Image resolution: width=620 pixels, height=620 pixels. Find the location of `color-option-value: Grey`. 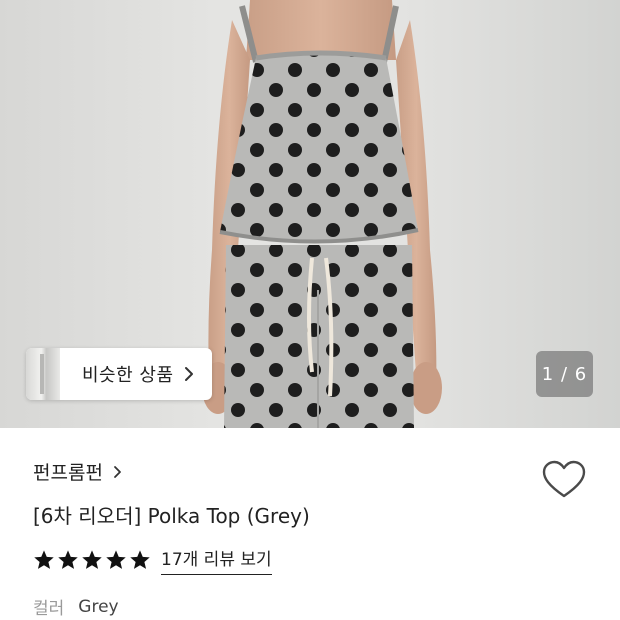

color-option-value: Grey is located at coordinates (98, 606).